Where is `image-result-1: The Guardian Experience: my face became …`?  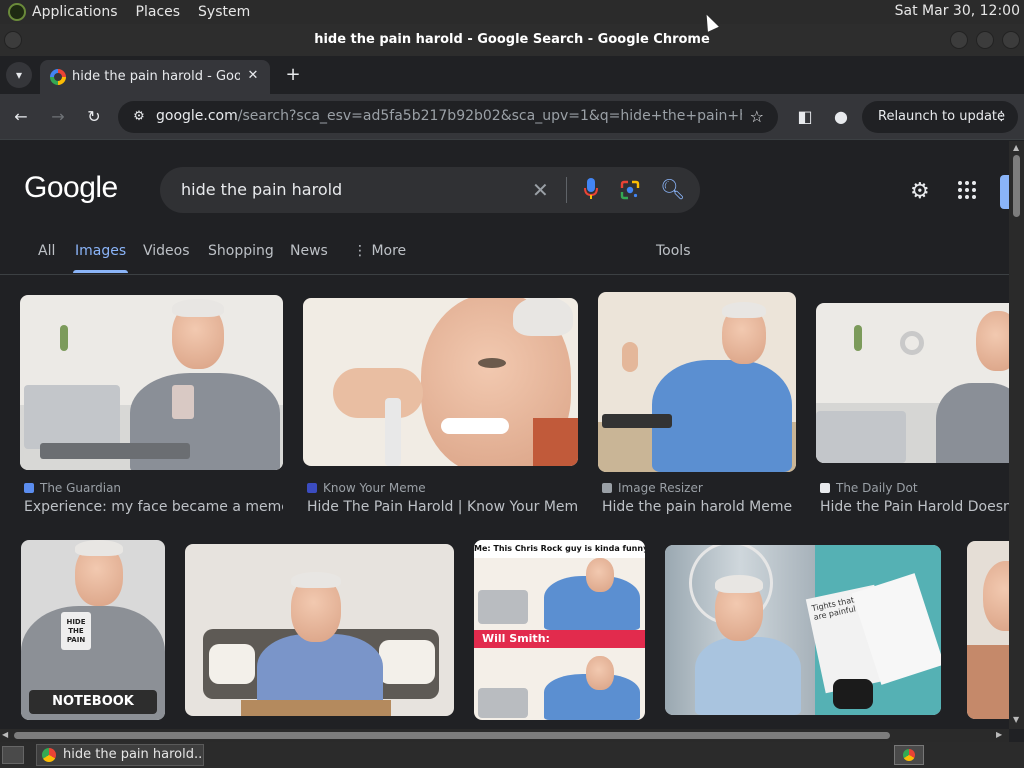
image-result-1: The Guardian Experience: my face became … is located at coordinates (151, 407).